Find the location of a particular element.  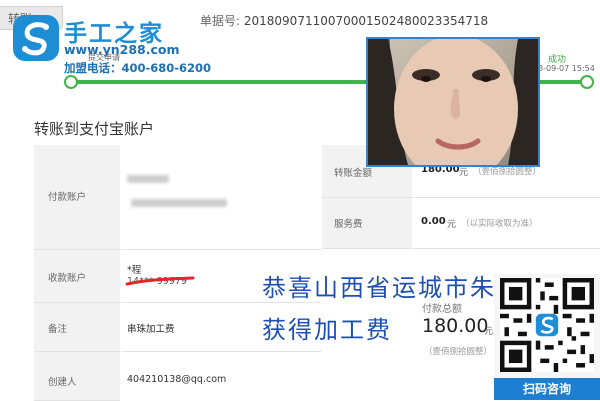

receipt-label: 单据号: is located at coordinates (220, 21).